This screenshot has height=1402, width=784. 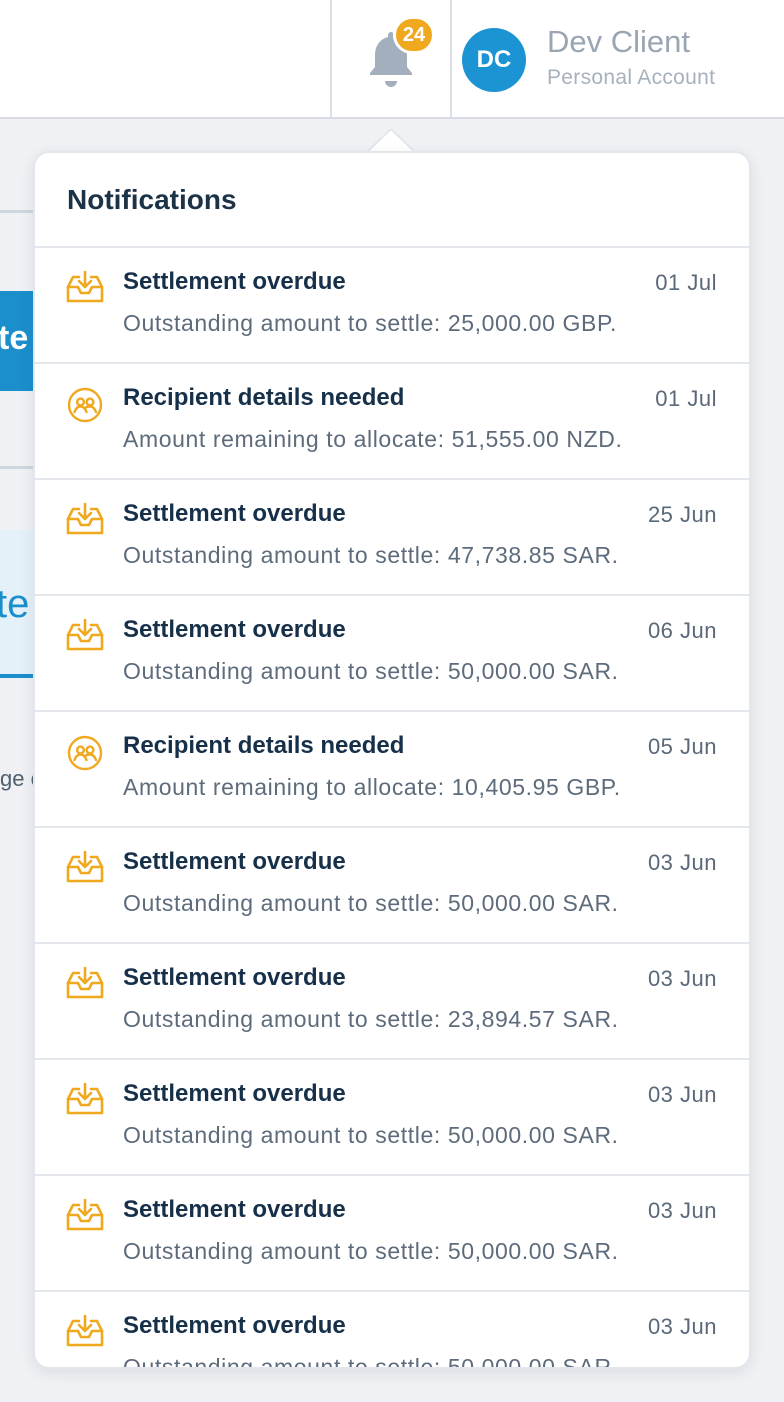 I want to click on user-name: Dev Client, so click(x=618, y=42).